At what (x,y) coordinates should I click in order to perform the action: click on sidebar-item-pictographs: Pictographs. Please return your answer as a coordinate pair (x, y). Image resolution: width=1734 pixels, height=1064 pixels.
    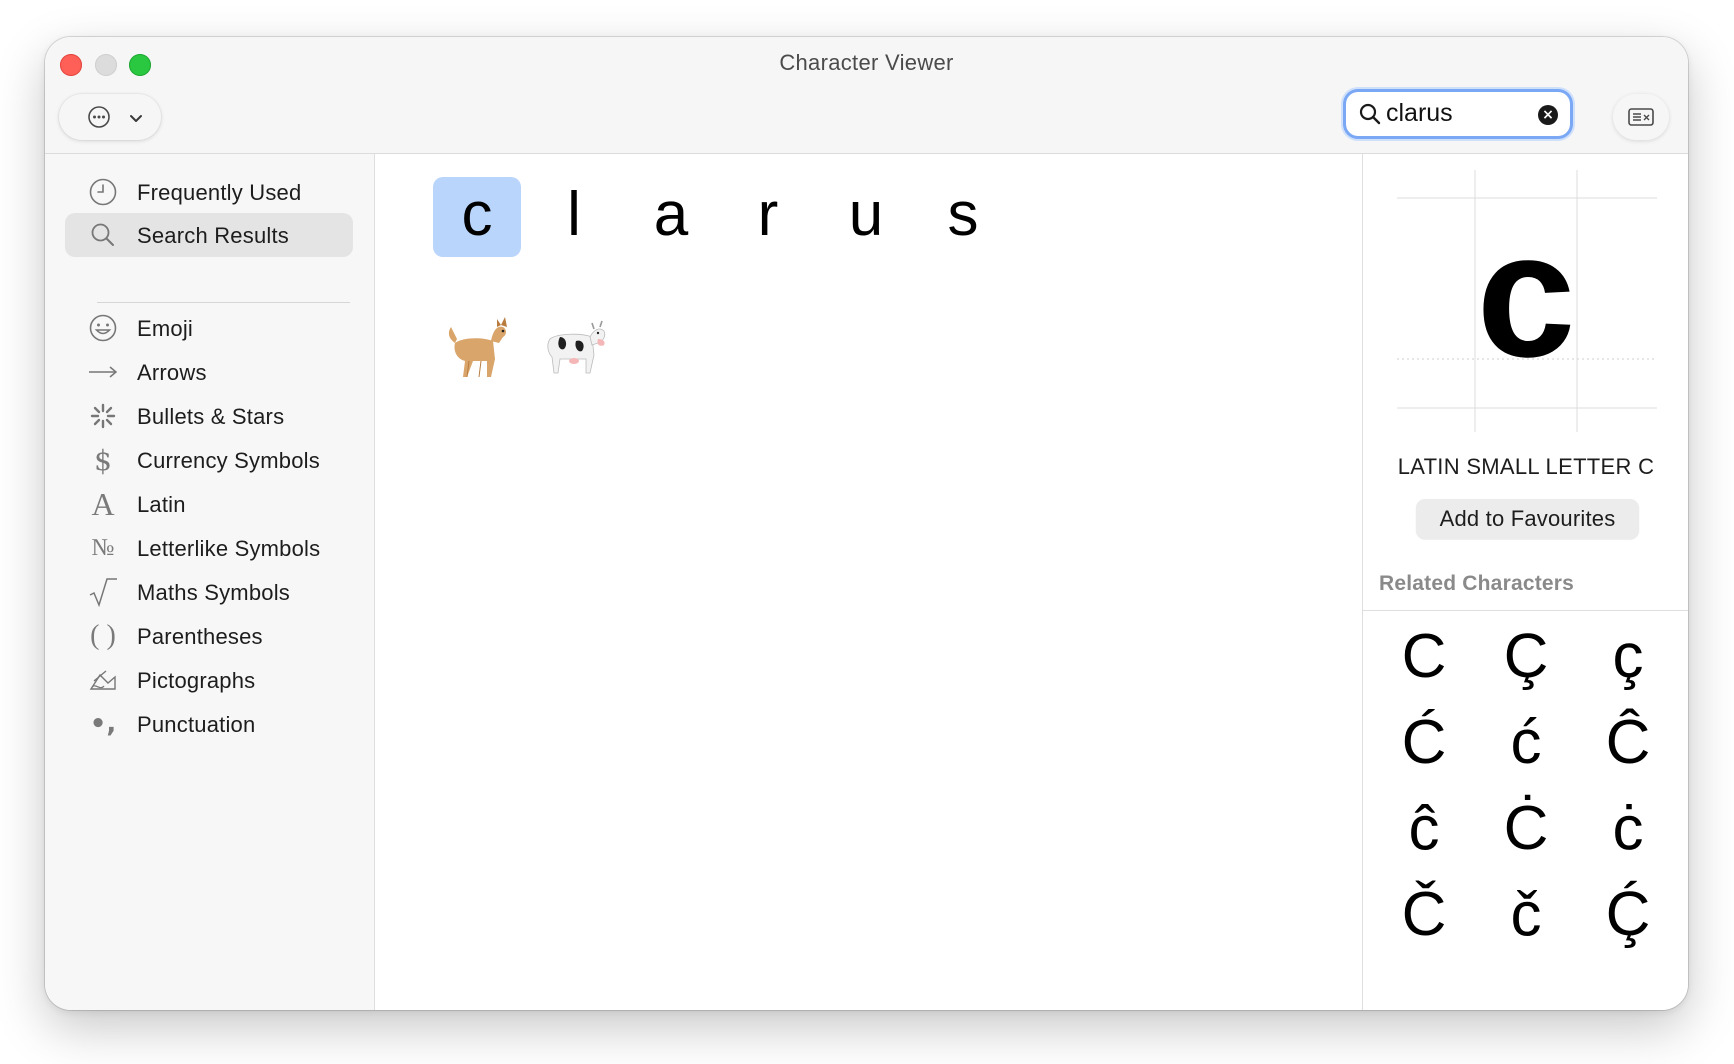
    Looking at the image, I should click on (209, 680).